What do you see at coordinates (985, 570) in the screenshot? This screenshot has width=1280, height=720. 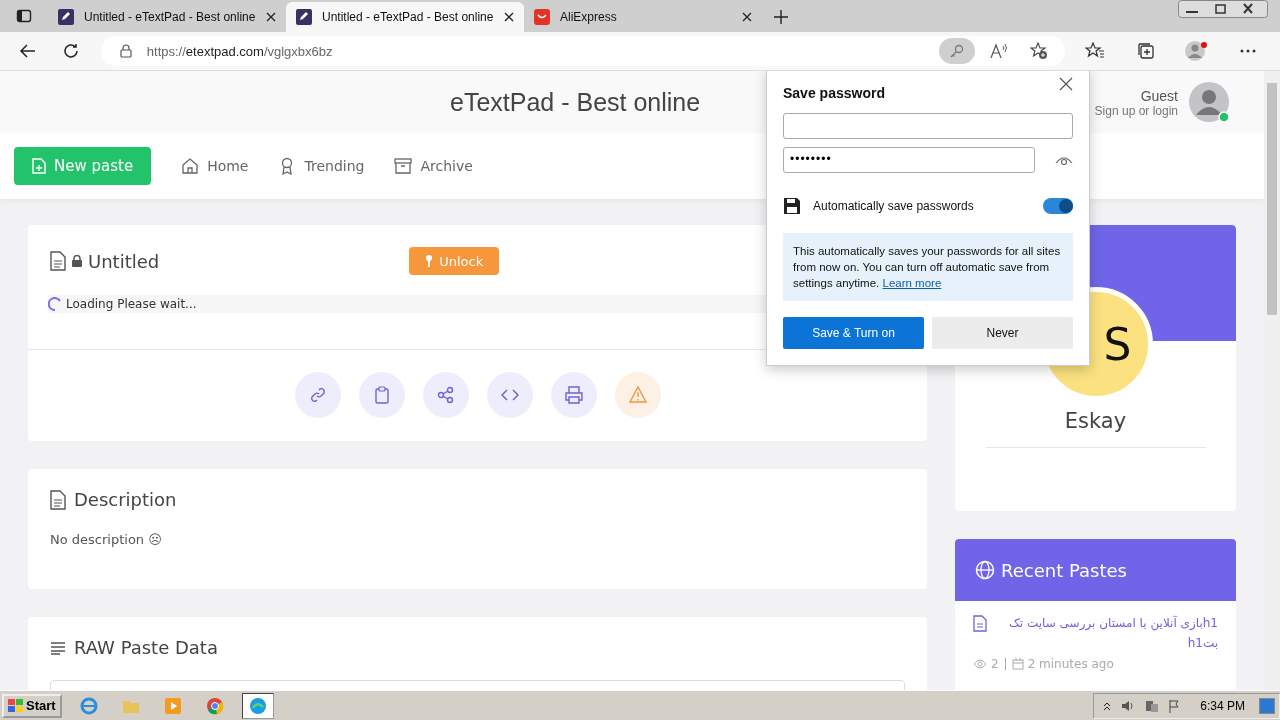 I see `globe-icon` at bounding box center [985, 570].